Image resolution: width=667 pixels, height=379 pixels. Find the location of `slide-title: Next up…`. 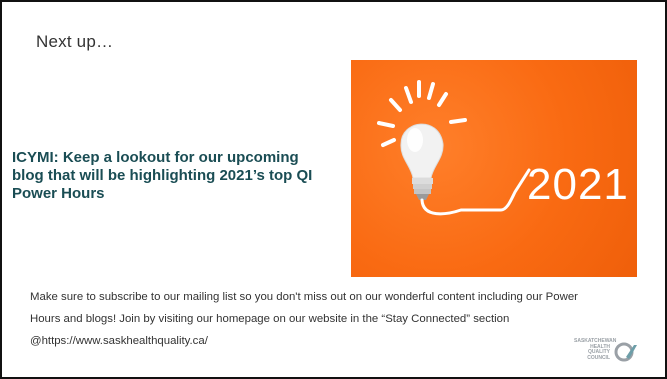

slide-title: Next up… is located at coordinates (75, 41).